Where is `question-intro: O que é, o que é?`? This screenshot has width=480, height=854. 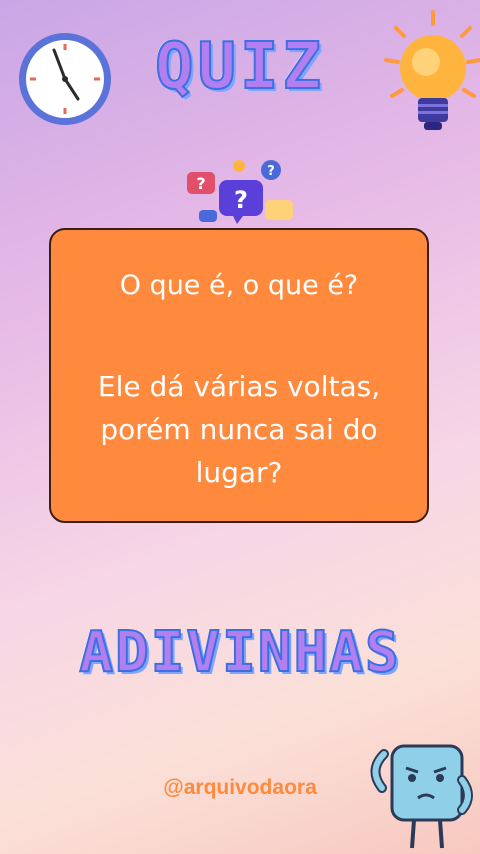
question-intro: O que é, o que é? is located at coordinates (239, 285).